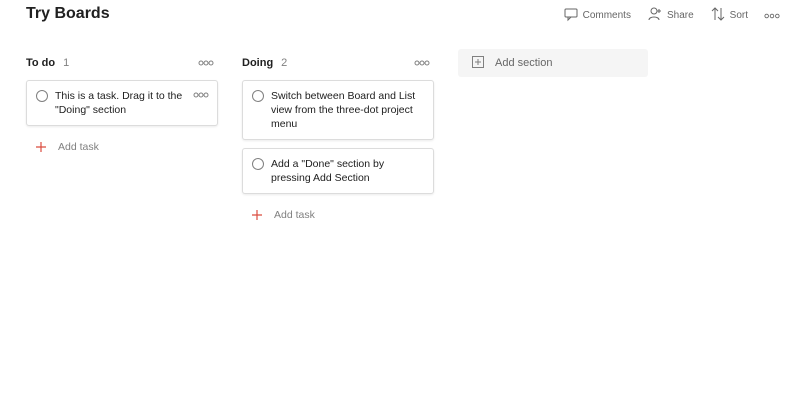 This screenshot has width=800, height=394. I want to click on comments-label: Comments, so click(606, 15).